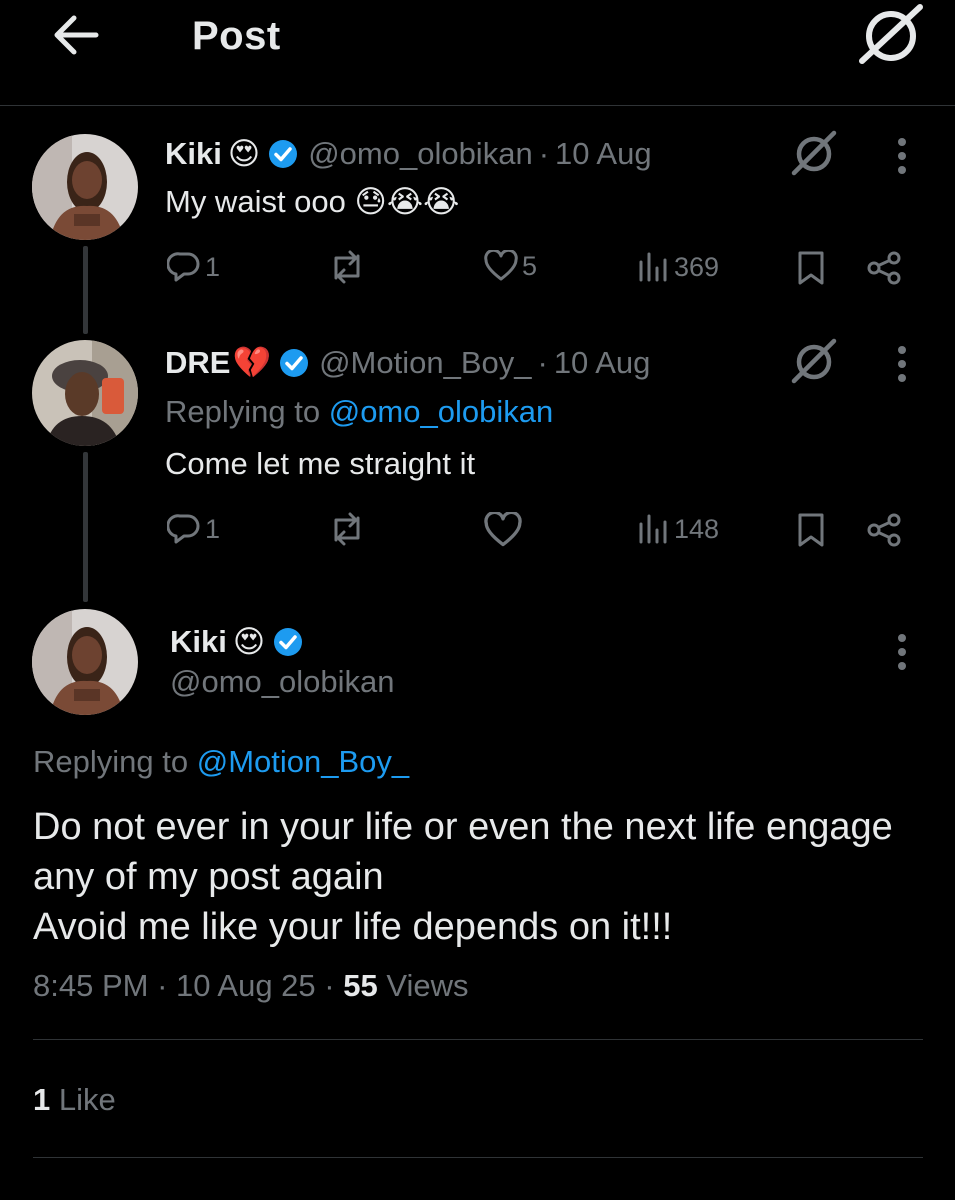 Image resolution: width=955 pixels, height=1200 pixels. I want to click on tweet-header: DRE 💔 @Motion_Boy_ · 10 Aug, so click(407, 362).